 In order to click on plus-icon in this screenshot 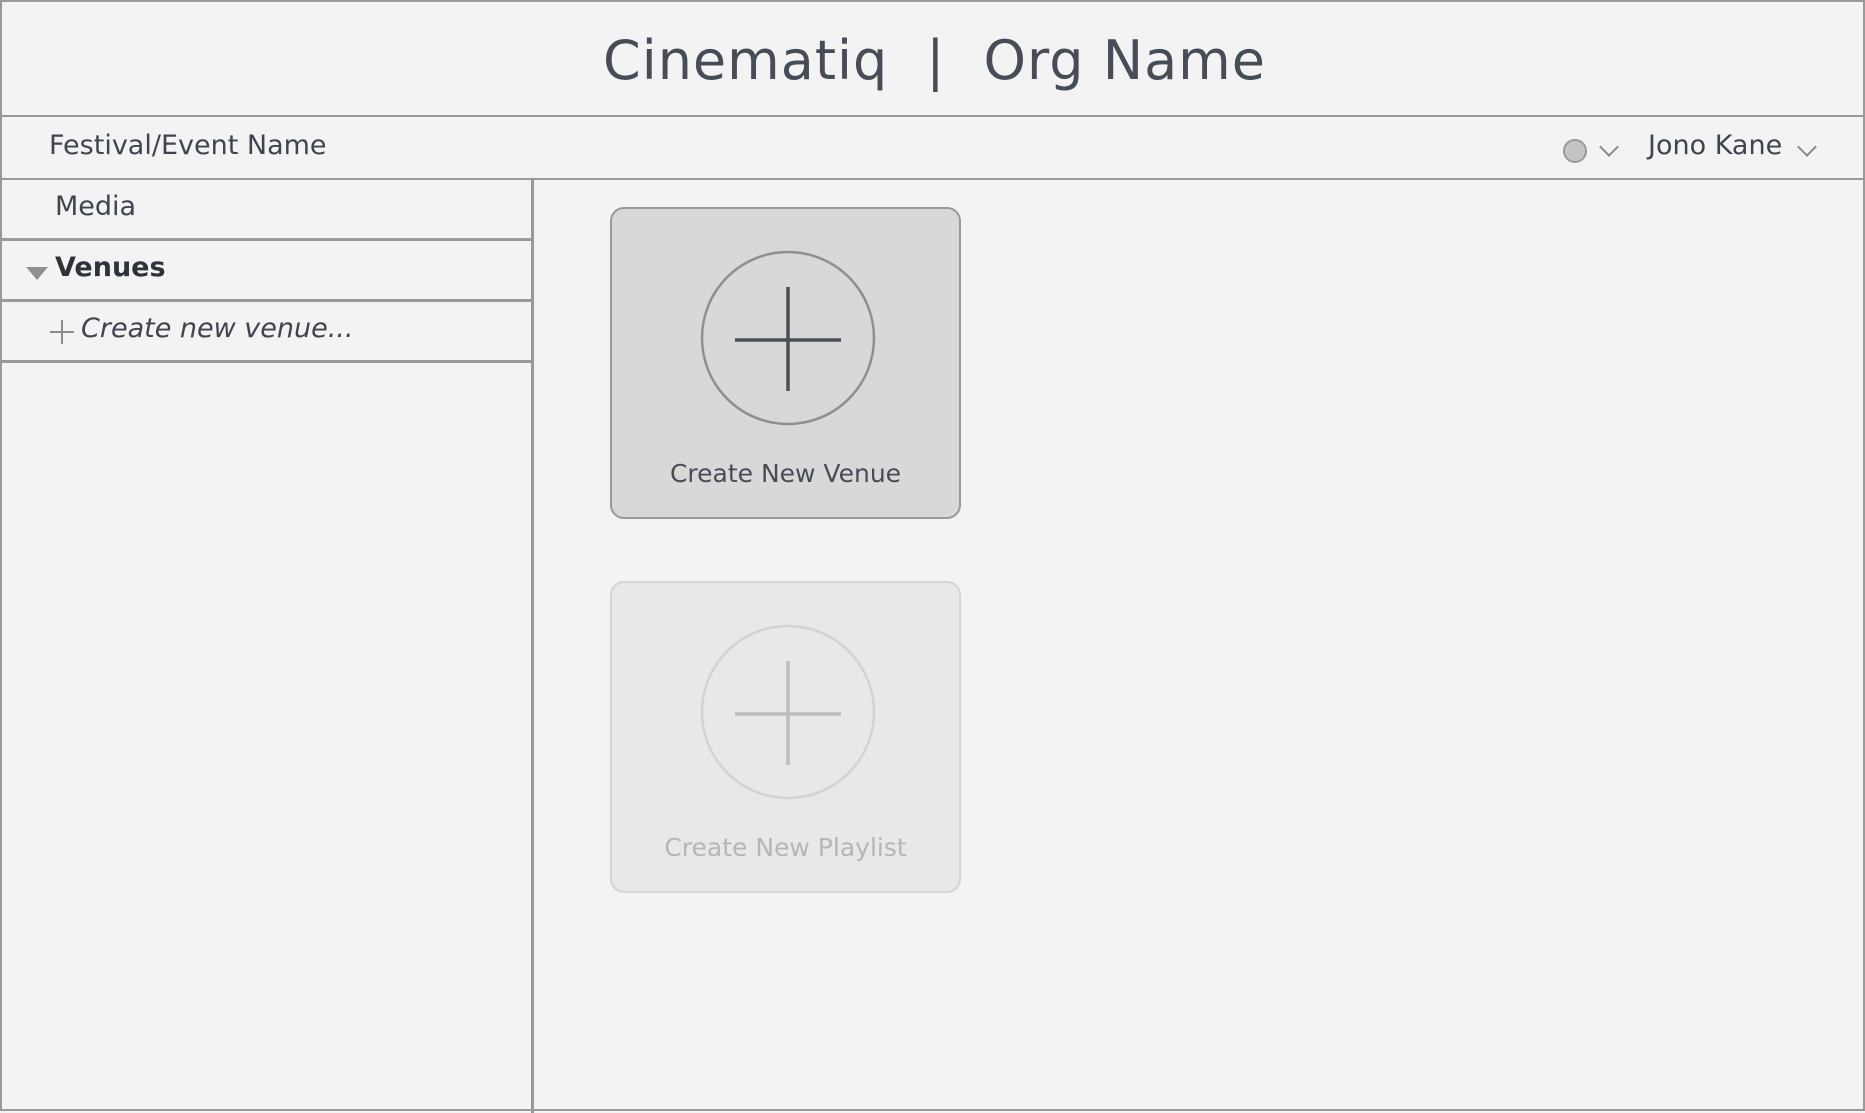, I will do `click(62, 332)`.